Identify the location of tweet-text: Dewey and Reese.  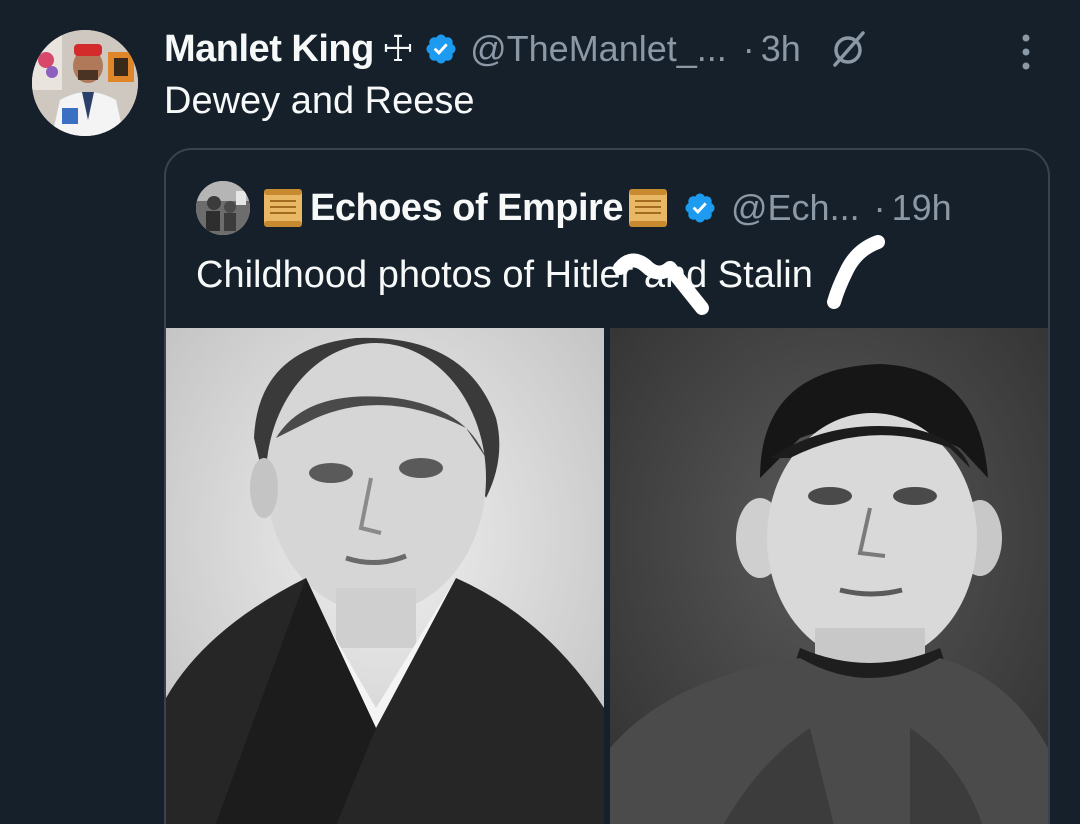
(319, 101).